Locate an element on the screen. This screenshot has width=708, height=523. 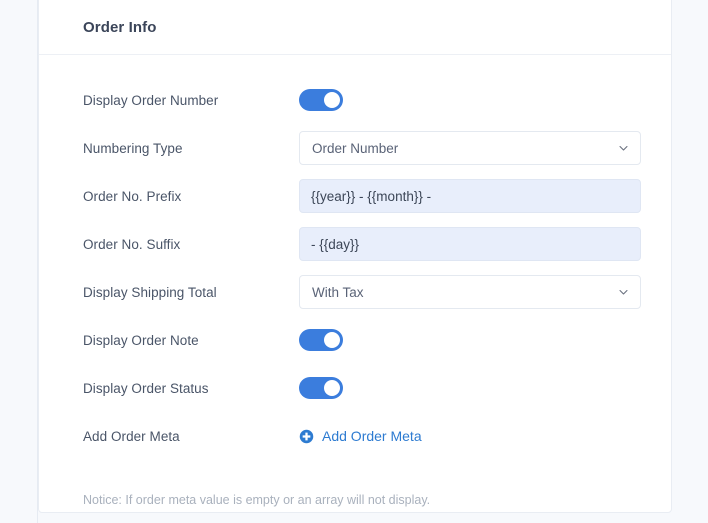
row-order-no-prefix: Order No. Prefix is located at coordinates (362, 196).